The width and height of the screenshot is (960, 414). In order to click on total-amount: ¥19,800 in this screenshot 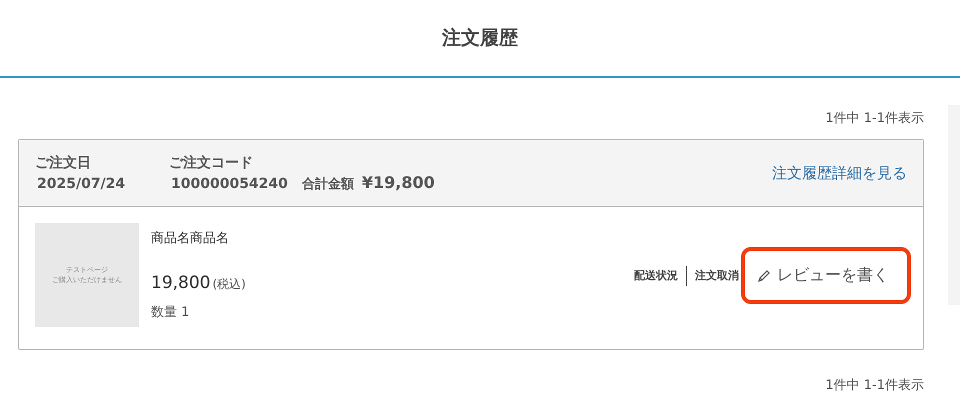, I will do `click(398, 182)`.